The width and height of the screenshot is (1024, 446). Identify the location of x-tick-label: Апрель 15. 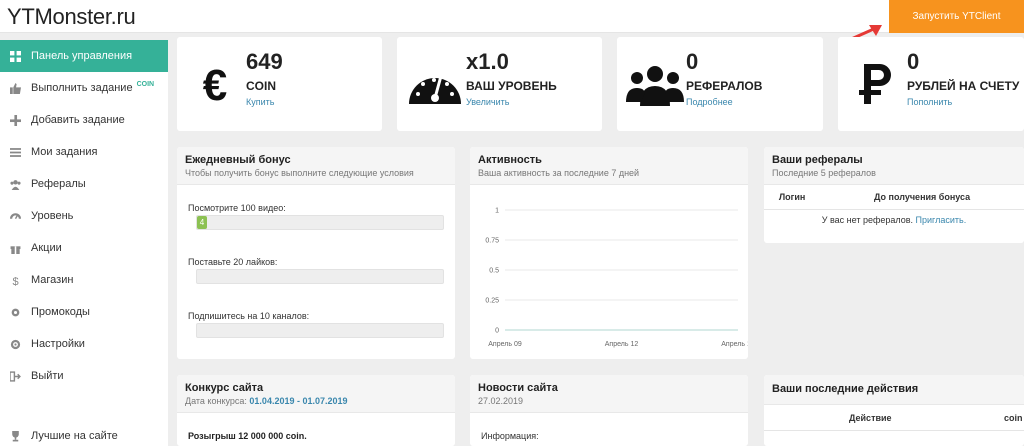
(734, 344).